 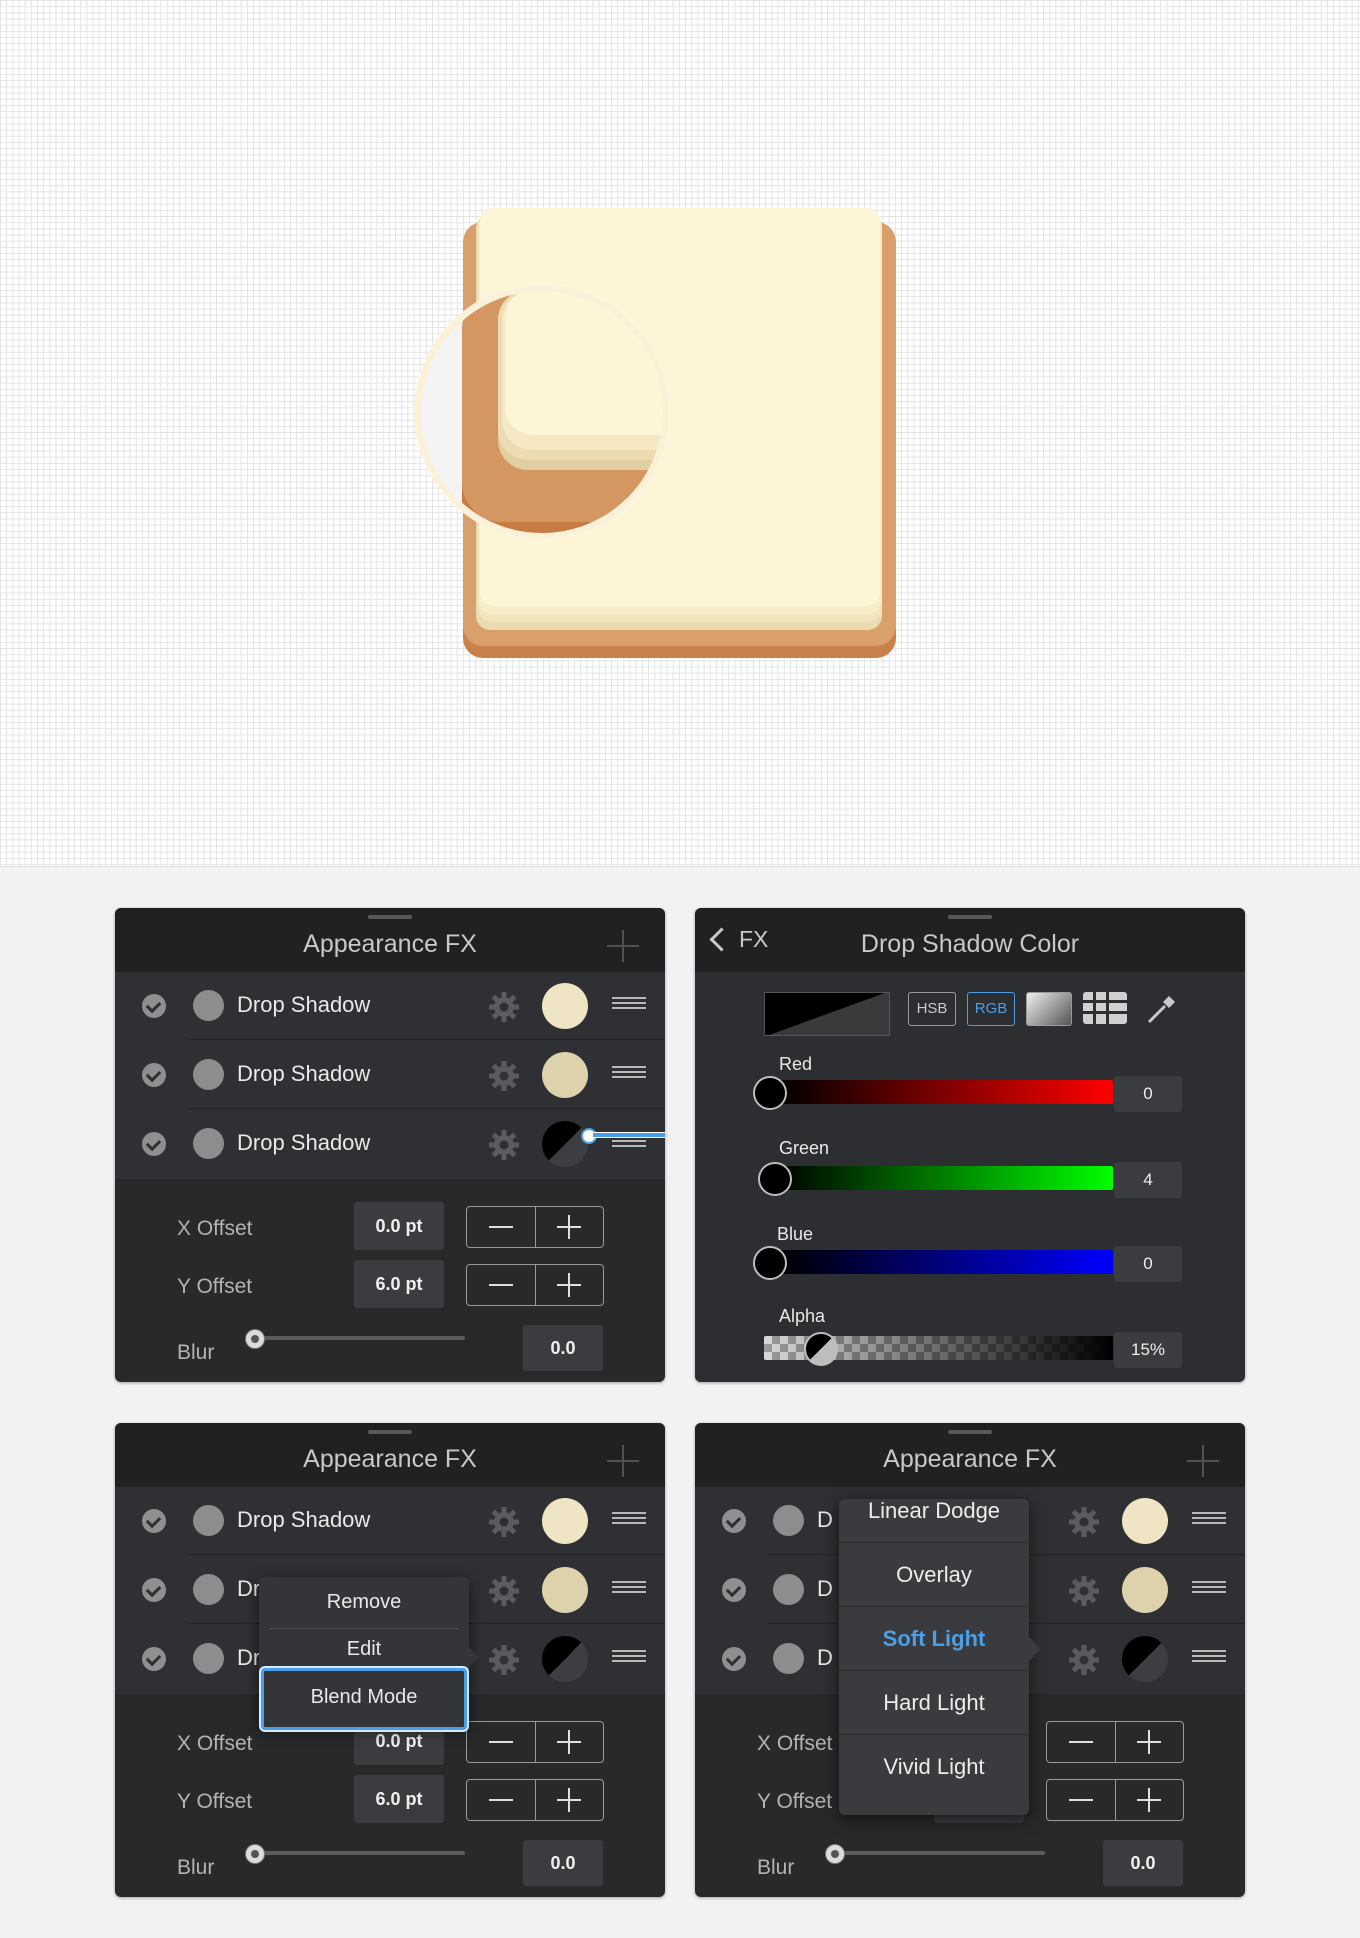 I want to click on alpha-slider-knob, so click(x=821, y=1349).